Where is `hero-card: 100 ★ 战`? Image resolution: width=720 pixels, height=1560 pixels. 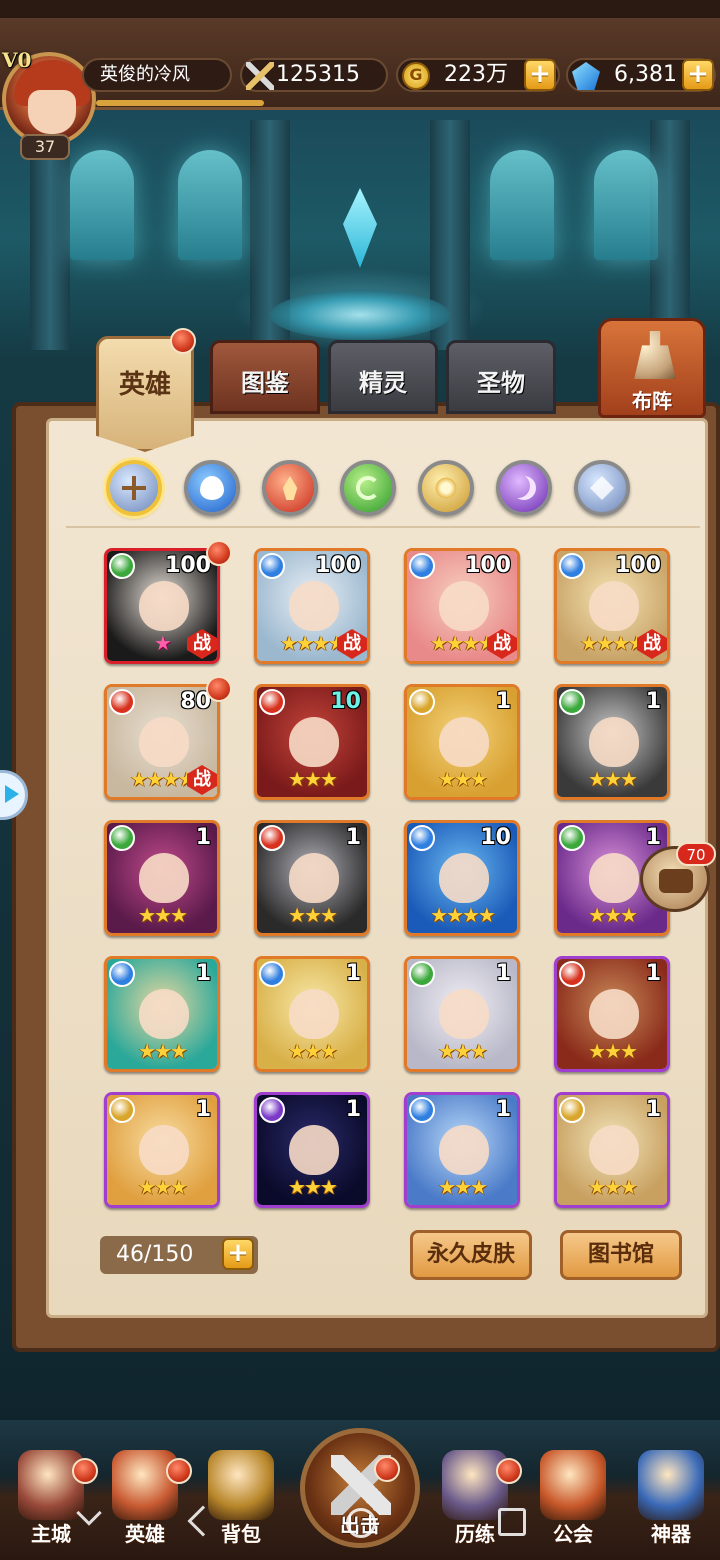
hero-card: 100 ★ 战 is located at coordinates (162, 606).